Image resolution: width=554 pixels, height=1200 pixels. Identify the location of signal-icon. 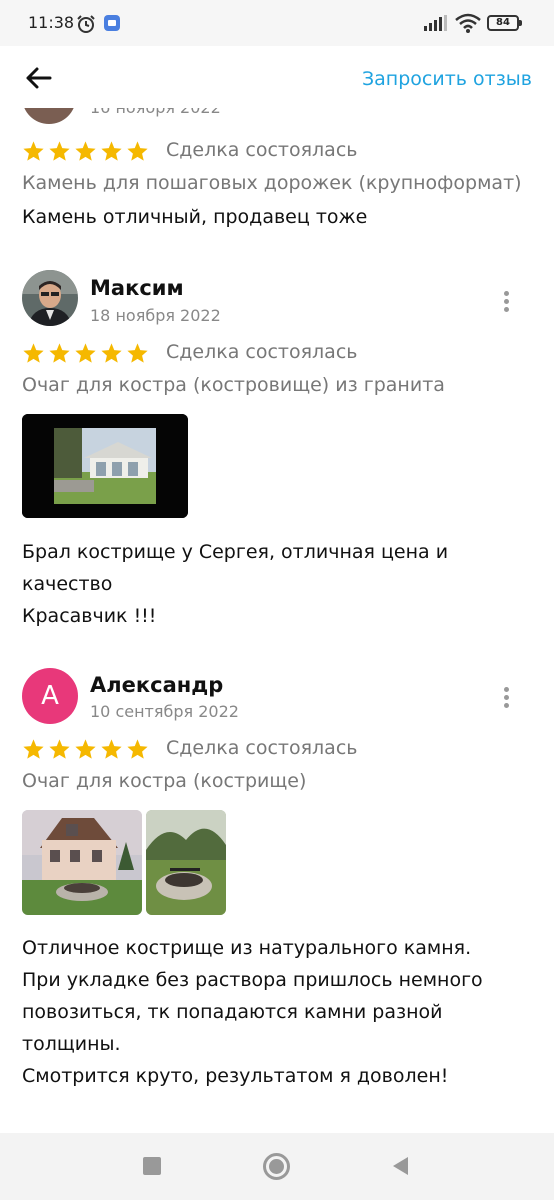
(435, 23).